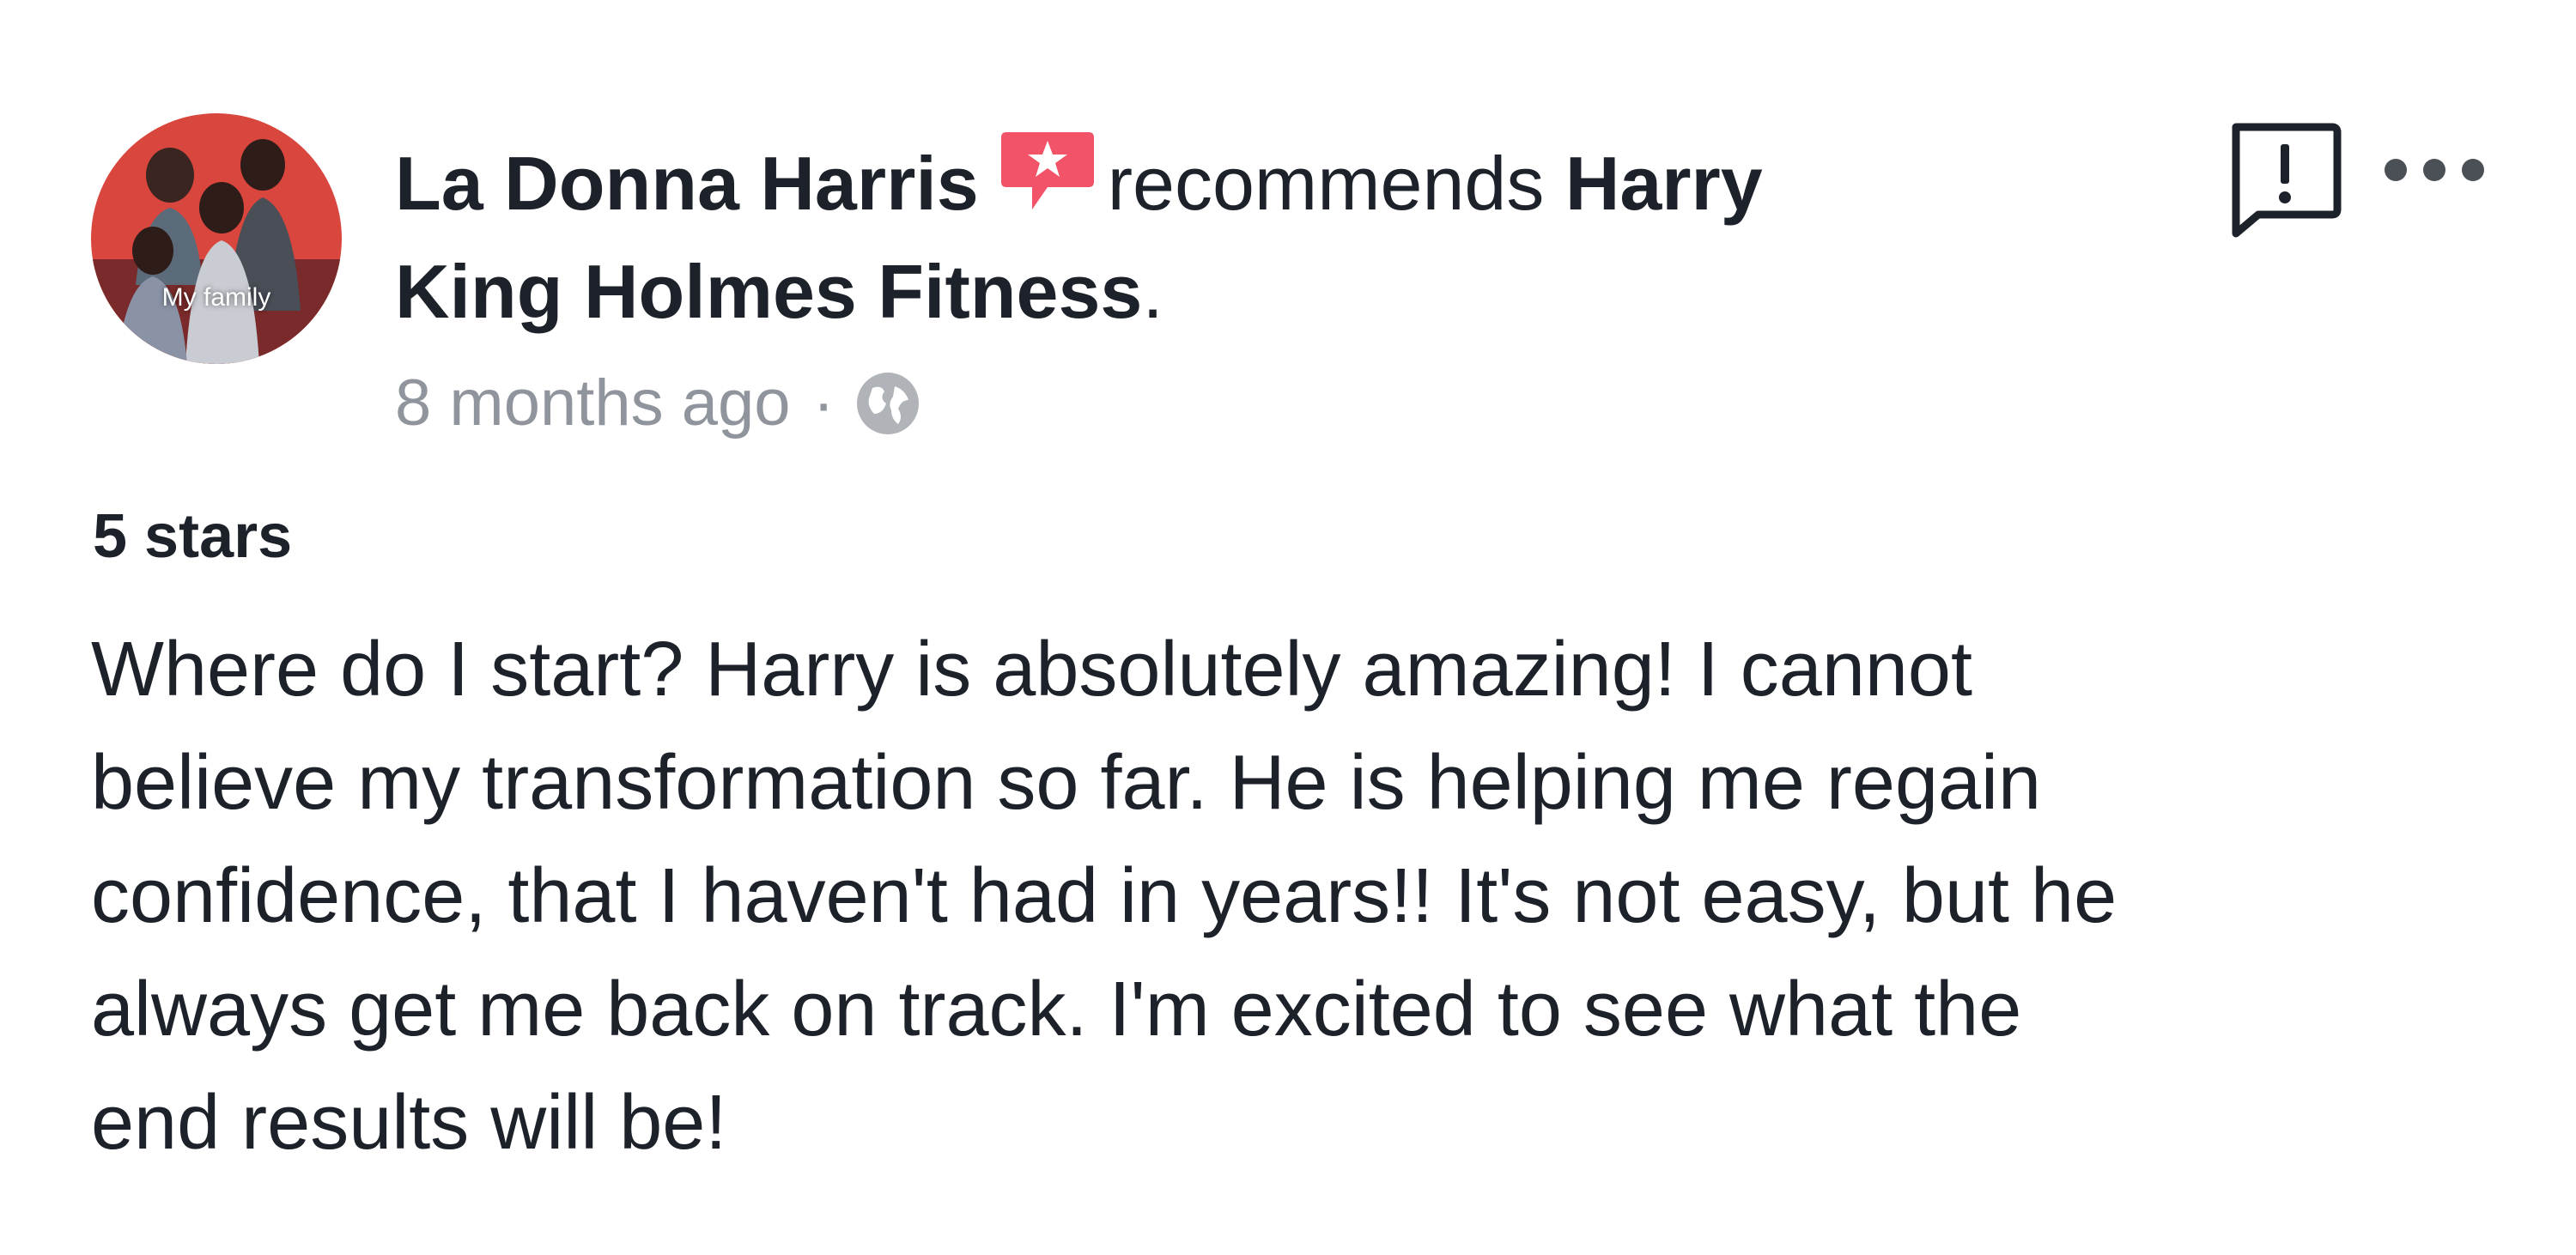 Image resolution: width=2576 pixels, height=1255 pixels. I want to click on globe-icon, so click(888, 403).